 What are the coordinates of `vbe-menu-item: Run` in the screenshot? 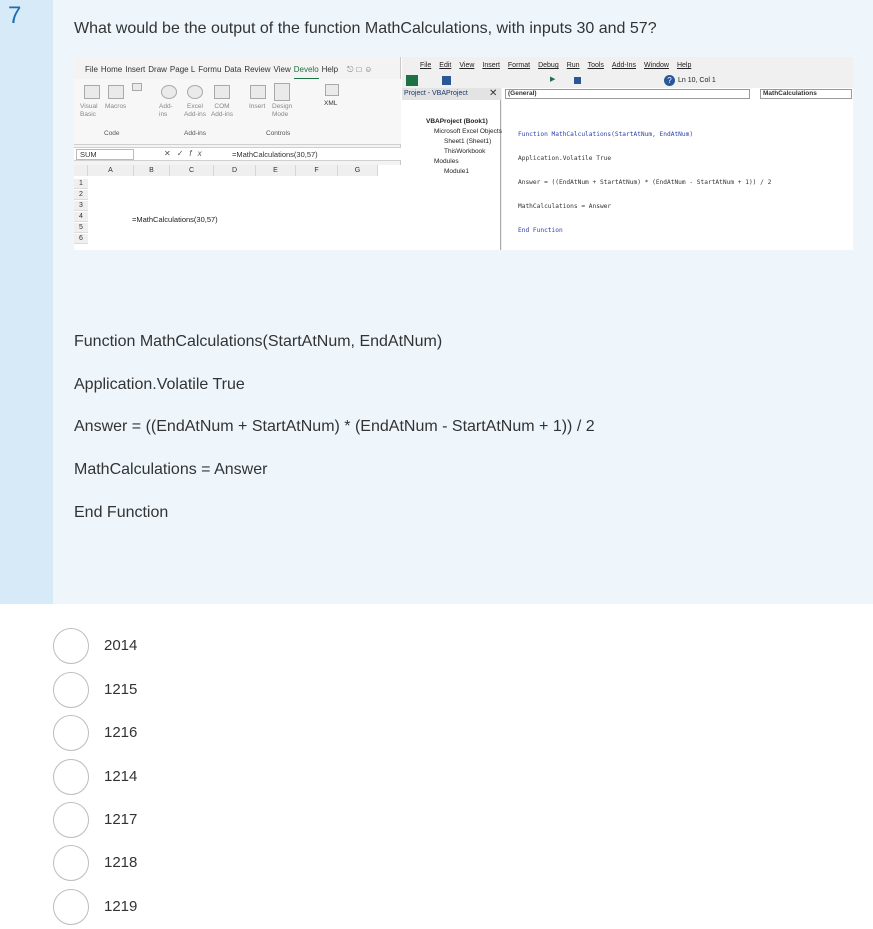 It's located at (573, 65).